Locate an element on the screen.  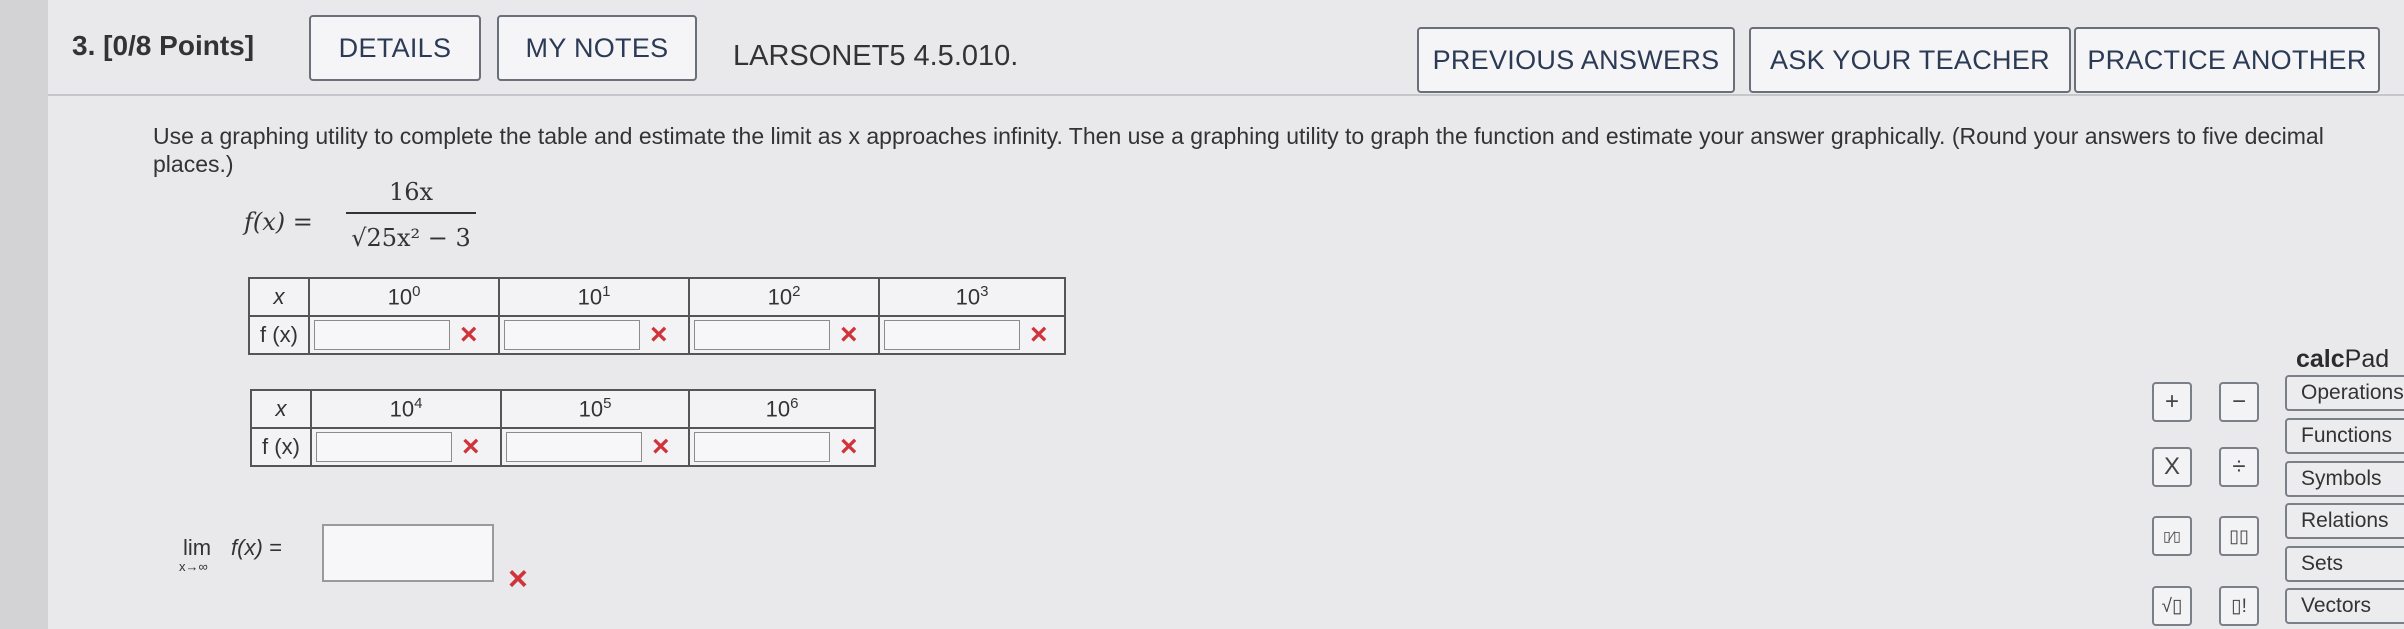
limit-subscript: x→∞ is located at coordinates (193, 566).